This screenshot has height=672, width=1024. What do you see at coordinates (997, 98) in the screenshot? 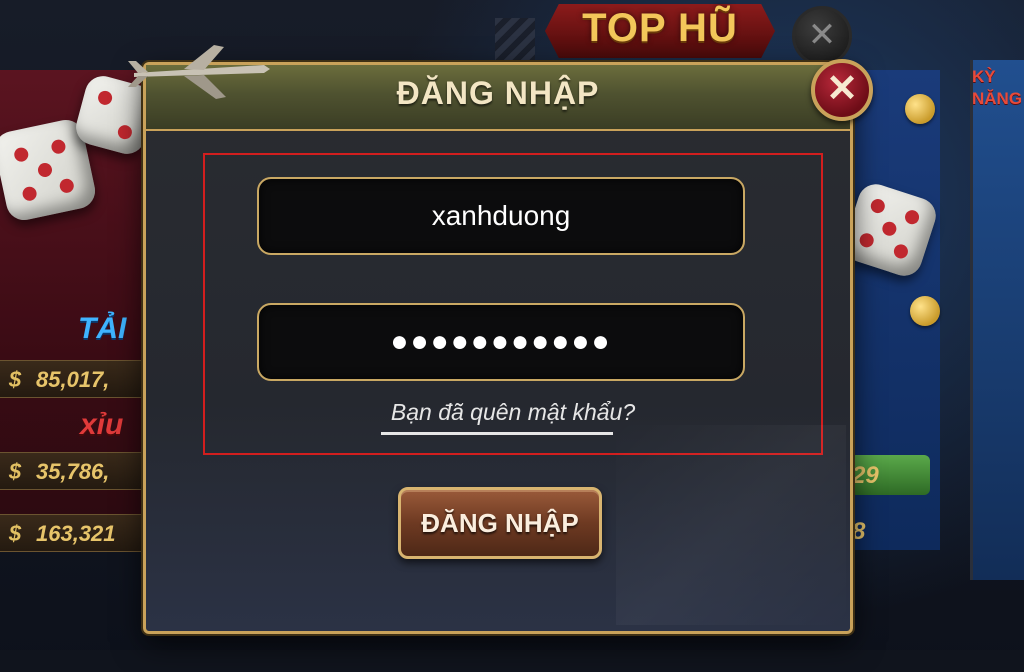
I see `badge-line: NĂNG` at bounding box center [997, 98].